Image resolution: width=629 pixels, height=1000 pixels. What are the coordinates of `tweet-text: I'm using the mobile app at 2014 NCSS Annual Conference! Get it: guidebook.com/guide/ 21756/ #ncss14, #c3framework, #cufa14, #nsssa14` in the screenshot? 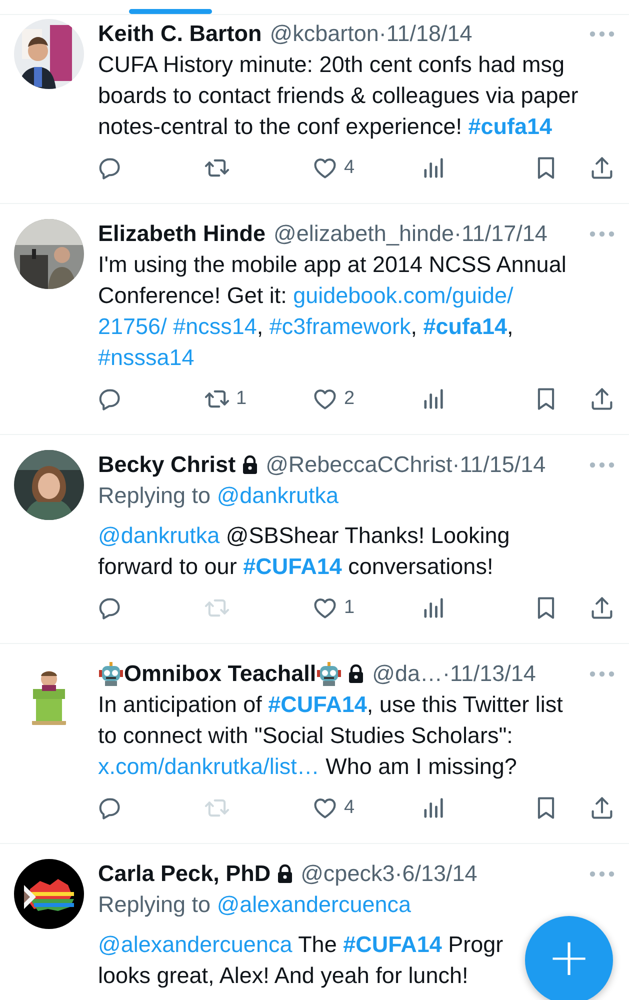 It's located at (332, 311).